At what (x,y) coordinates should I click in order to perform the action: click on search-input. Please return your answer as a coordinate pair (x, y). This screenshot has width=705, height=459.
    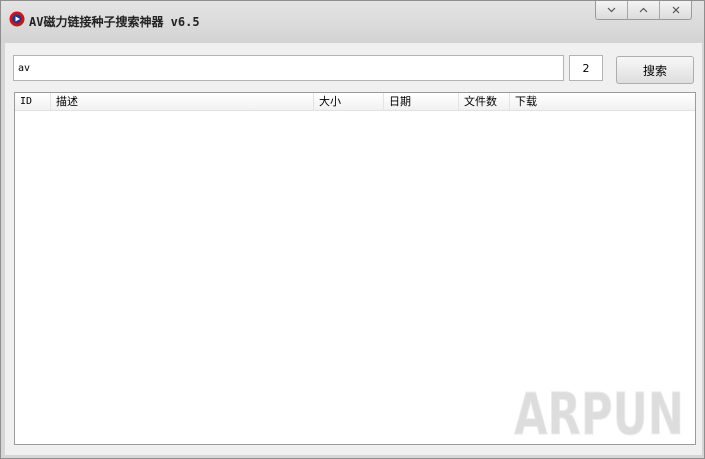
    Looking at the image, I should click on (288, 68).